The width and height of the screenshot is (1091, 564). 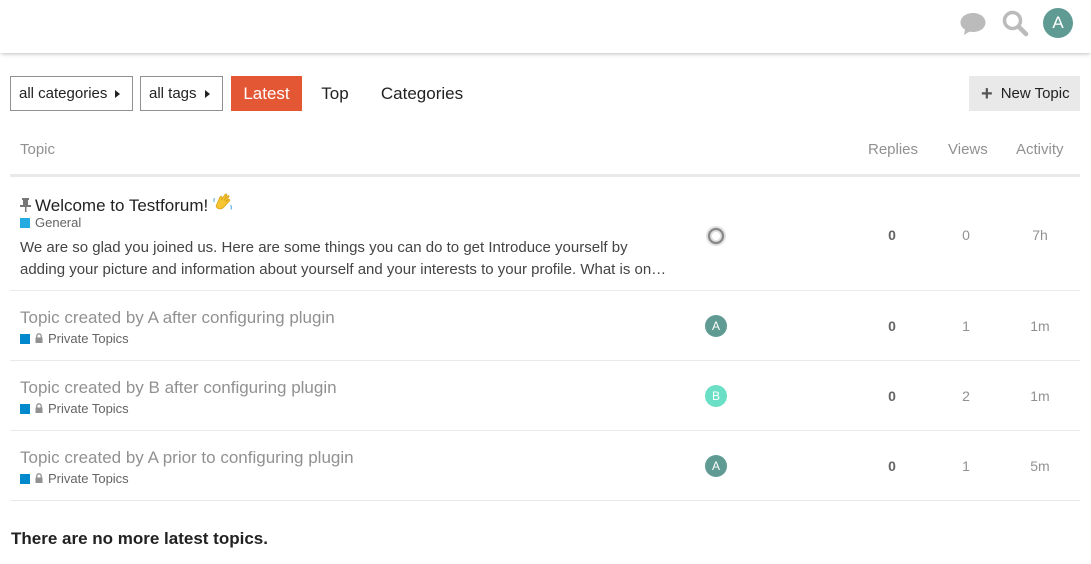 What do you see at coordinates (966, 235) in the screenshot?
I see `views-count: 0` at bounding box center [966, 235].